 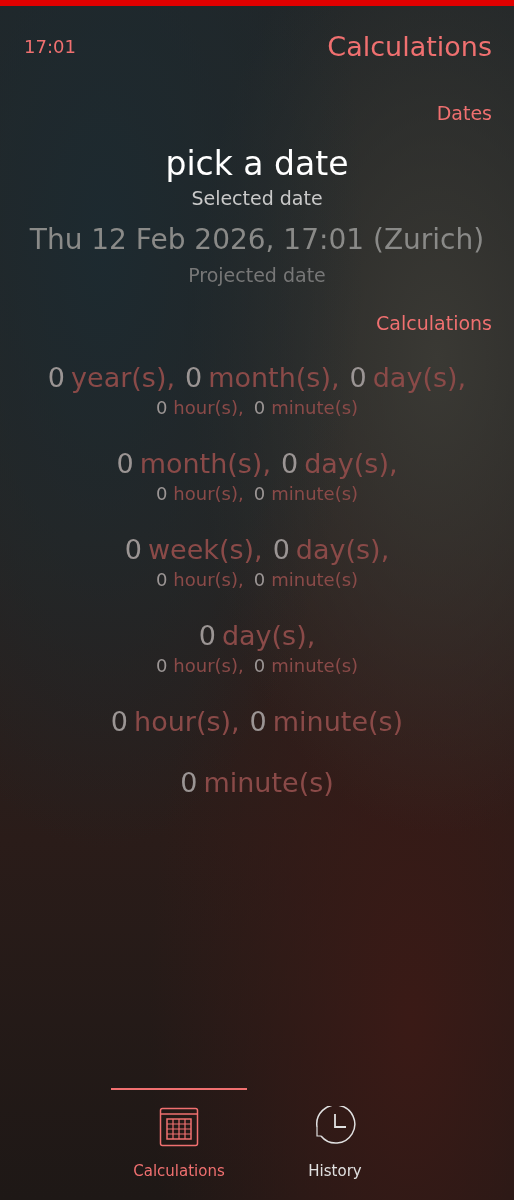 What do you see at coordinates (179, 1127) in the screenshot?
I see `calendar-icon` at bounding box center [179, 1127].